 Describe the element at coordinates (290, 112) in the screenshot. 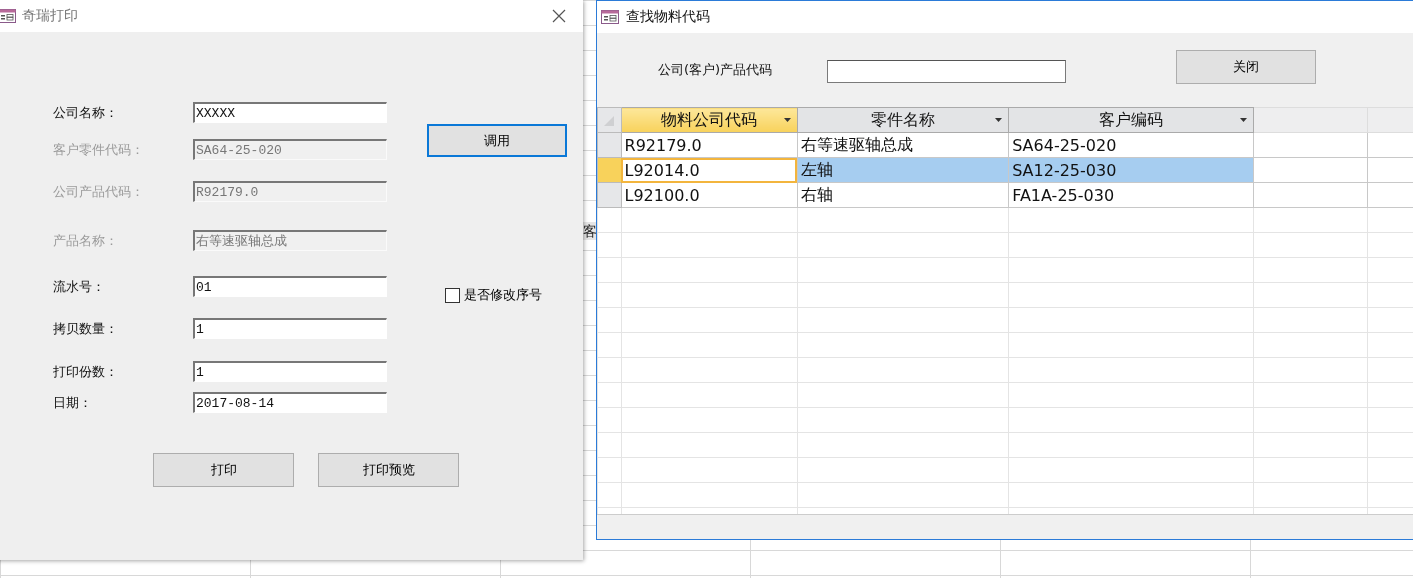

I see `input-field: XXXXX` at that location.